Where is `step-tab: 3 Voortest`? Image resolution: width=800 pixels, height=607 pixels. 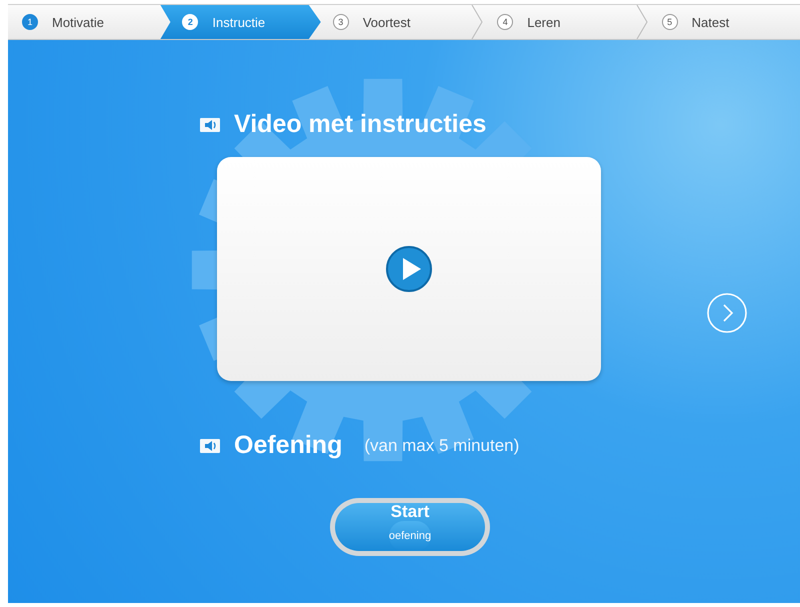
step-tab: 3 Voortest is located at coordinates (395, 22).